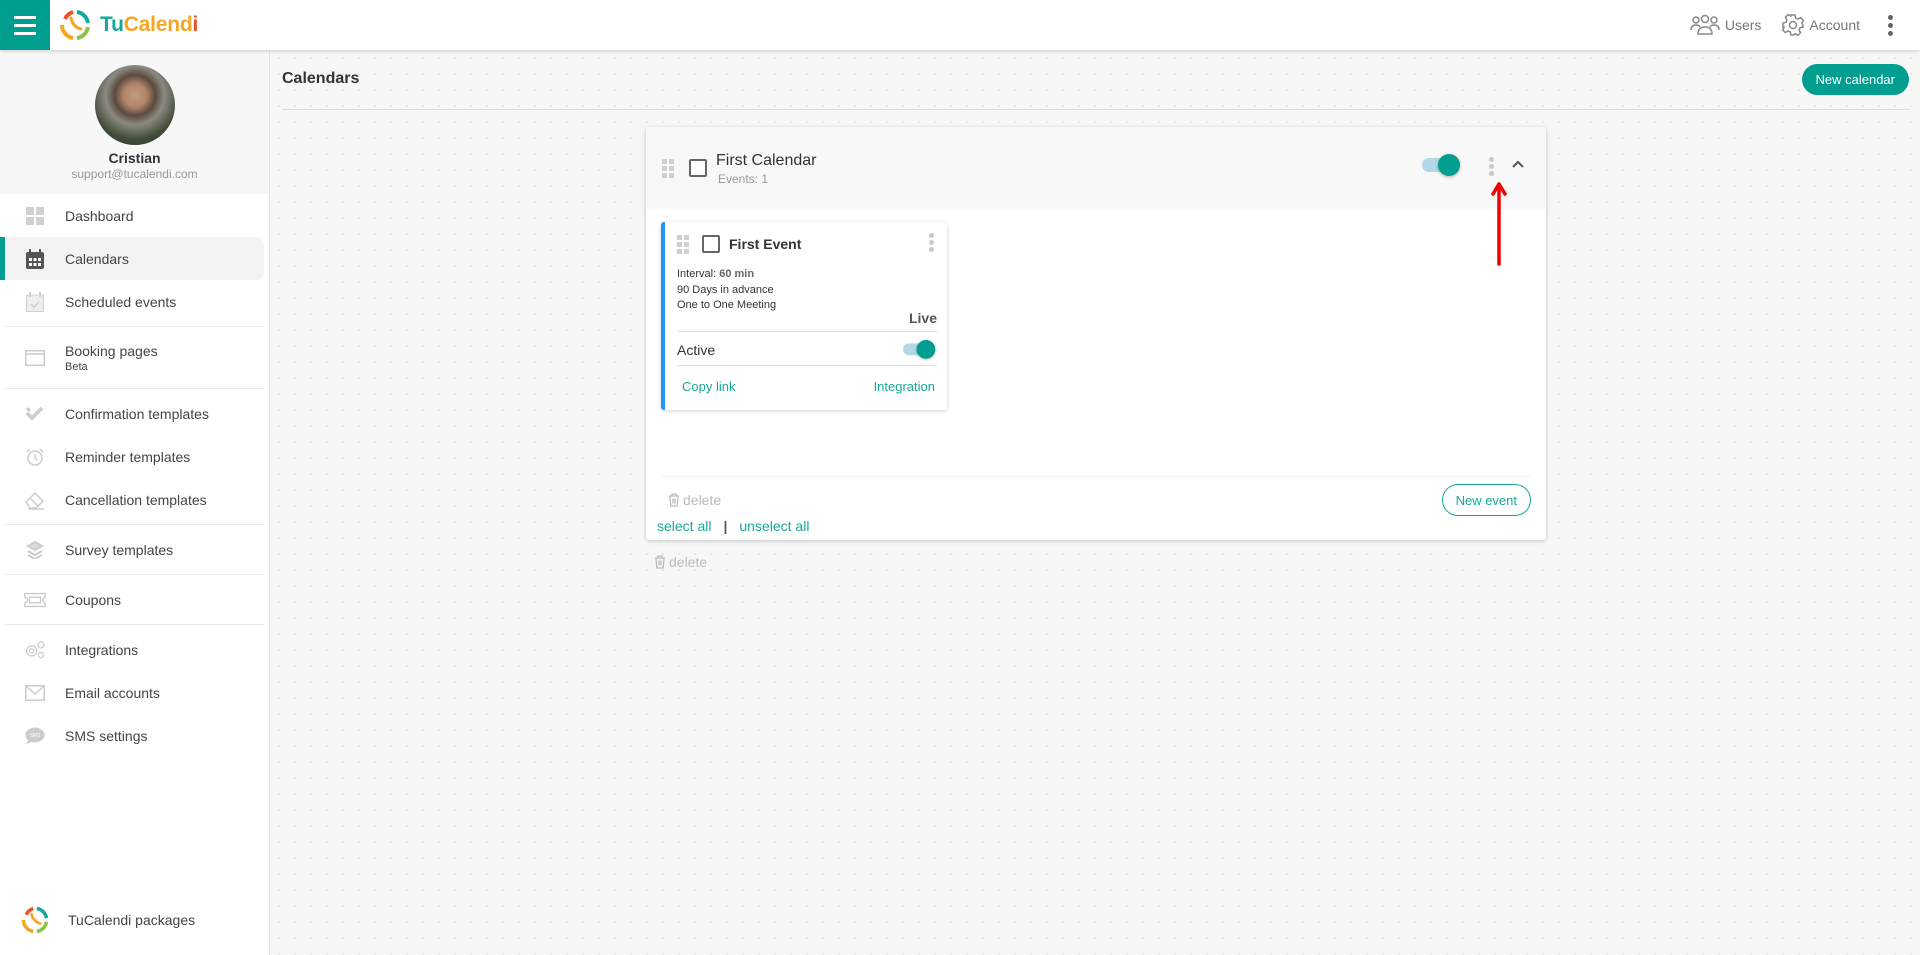  Describe the element at coordinates (35, 302) in the screenshot. I see `calendar-check-icon` at that location.